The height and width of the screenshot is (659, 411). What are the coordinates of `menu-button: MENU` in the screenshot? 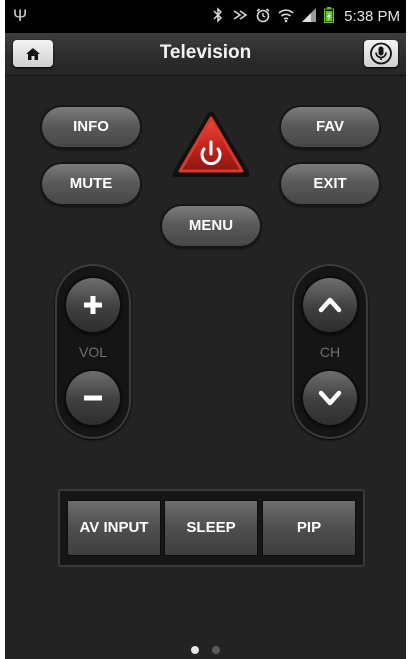 It's located at (211, 226).